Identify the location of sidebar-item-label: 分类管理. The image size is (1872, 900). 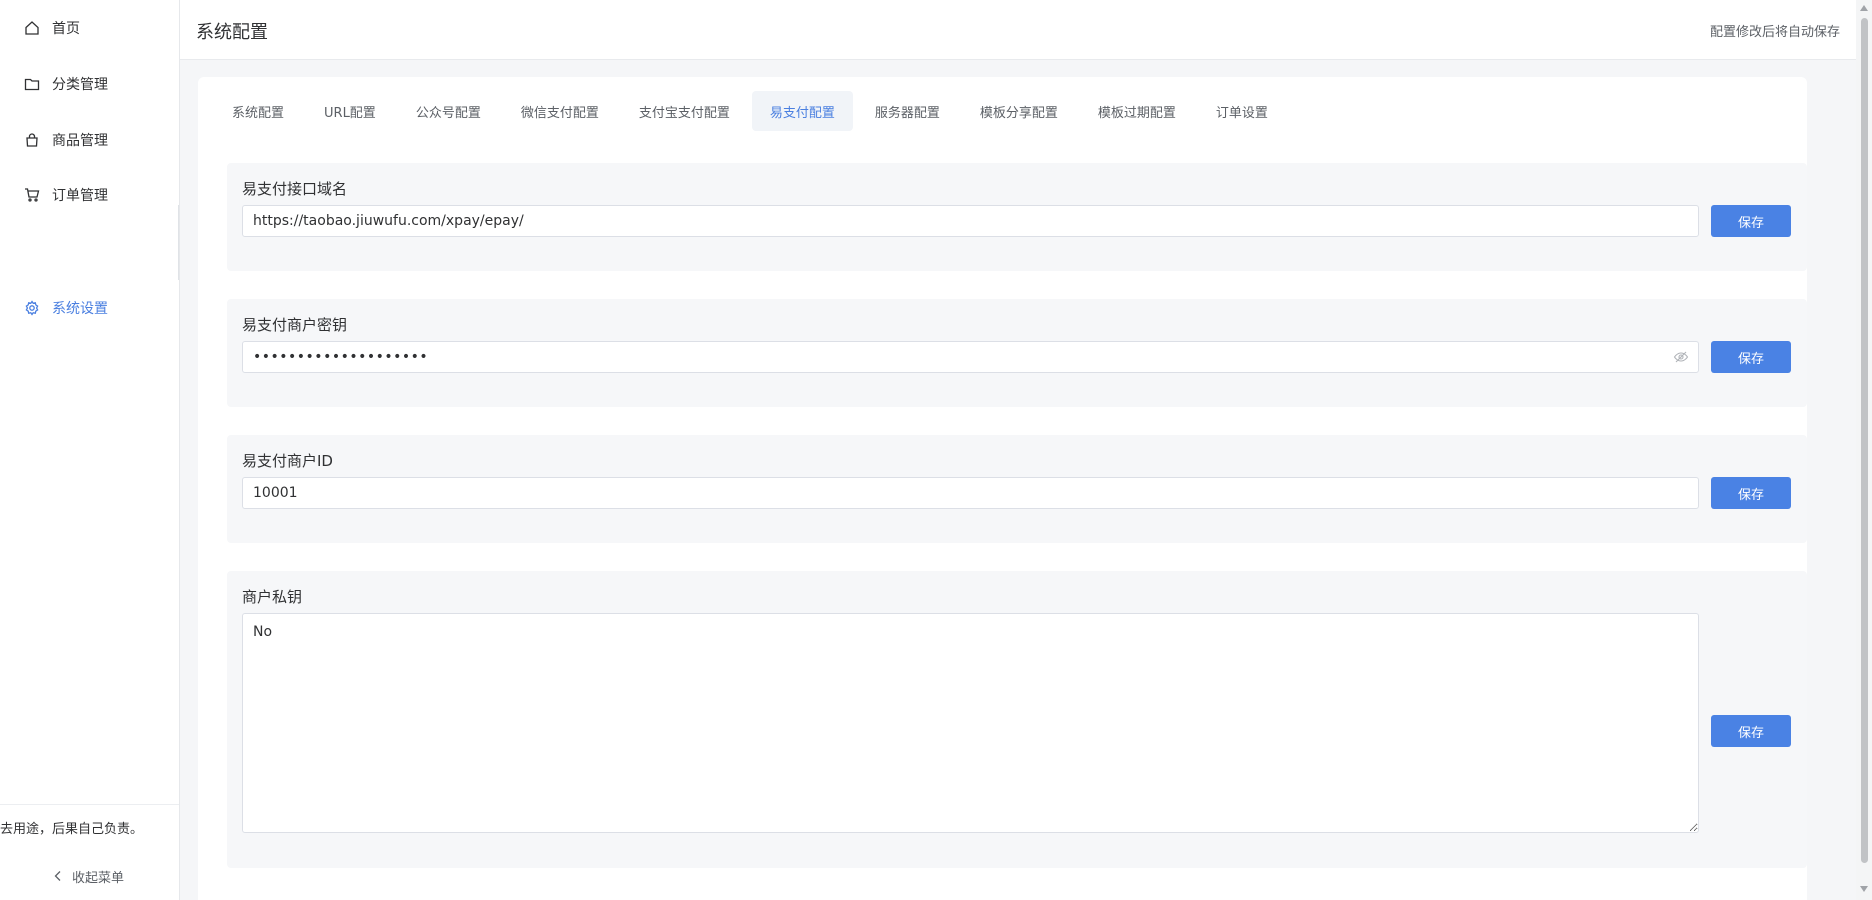
(80, 85).